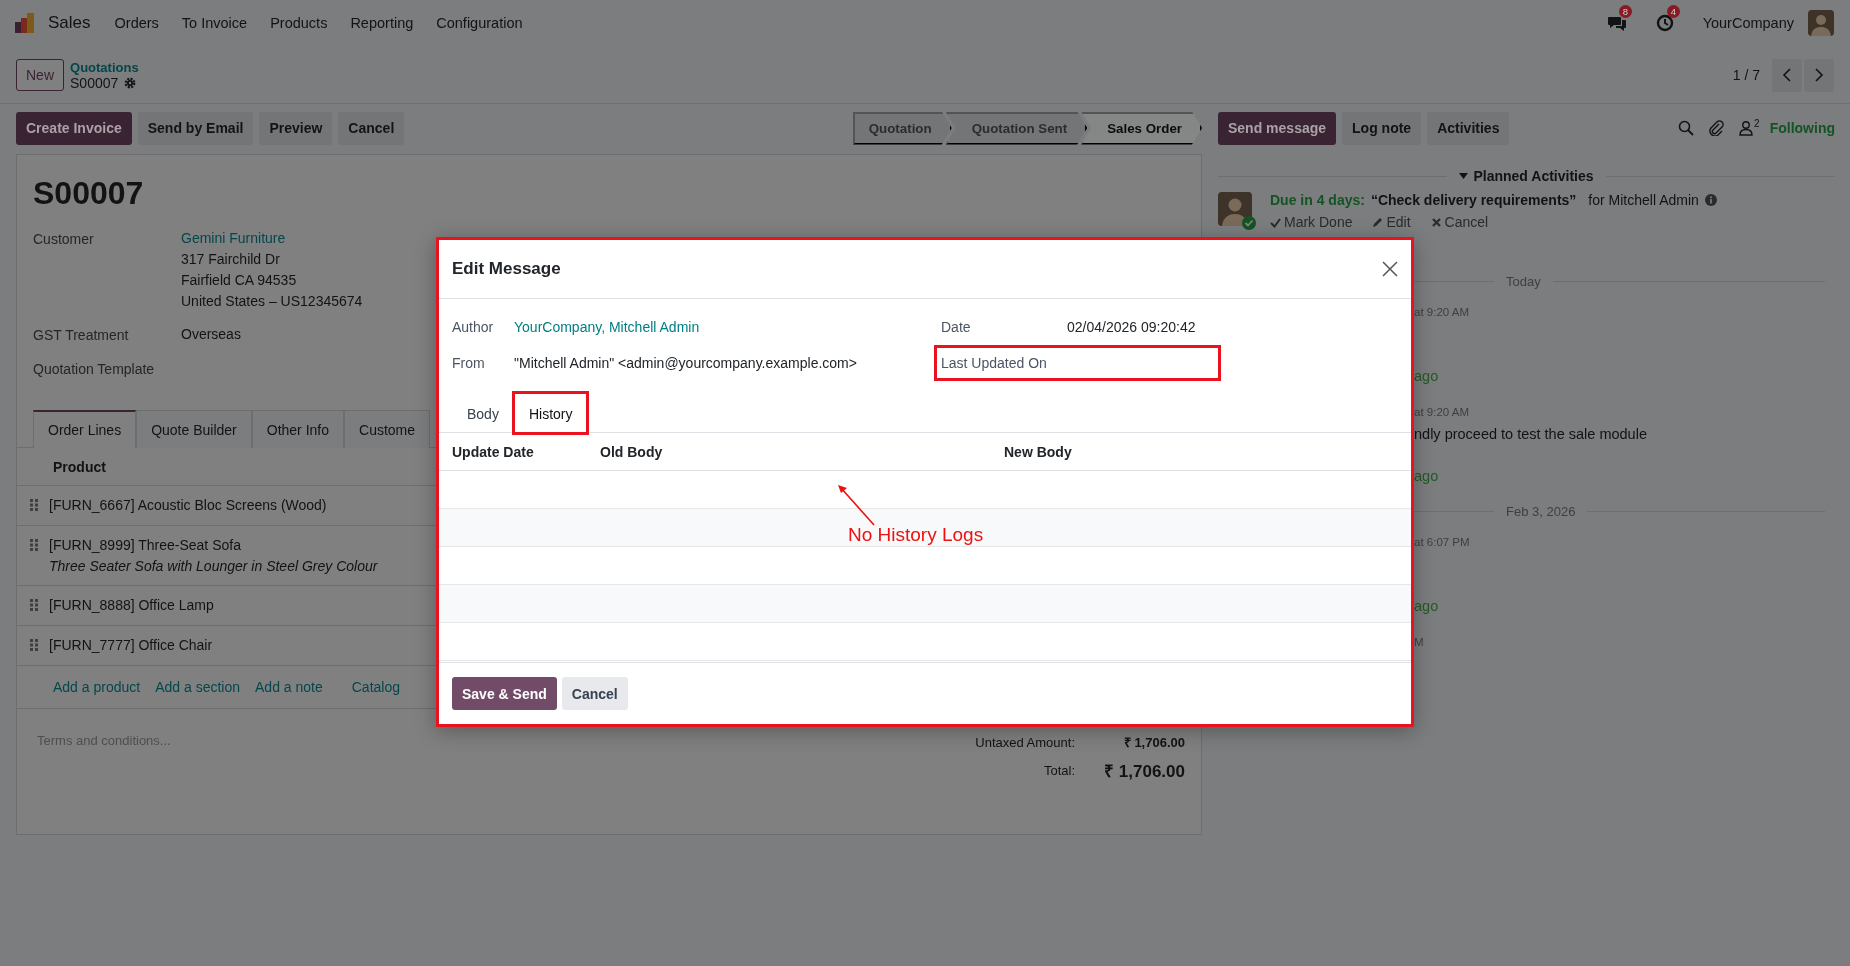  What do you see at coordinates (1625, 11) in the screenshot?
I see `notification-count: 8` at bounding box center [1625, 11].